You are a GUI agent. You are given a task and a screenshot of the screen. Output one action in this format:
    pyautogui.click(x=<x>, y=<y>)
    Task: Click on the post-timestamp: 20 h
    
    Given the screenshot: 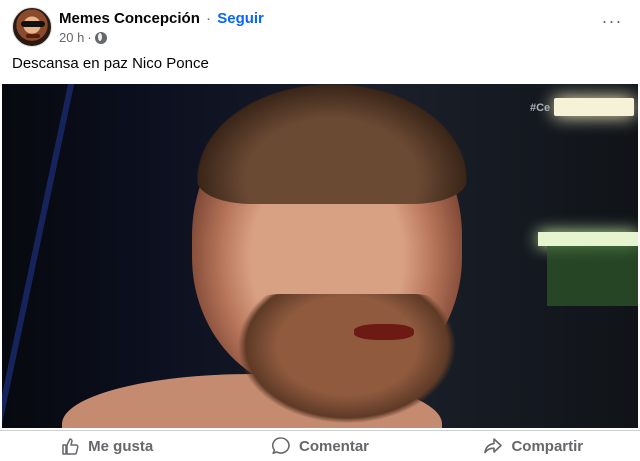 What is the action you would take?
    pyautogui.click(x=71, y=37)
    